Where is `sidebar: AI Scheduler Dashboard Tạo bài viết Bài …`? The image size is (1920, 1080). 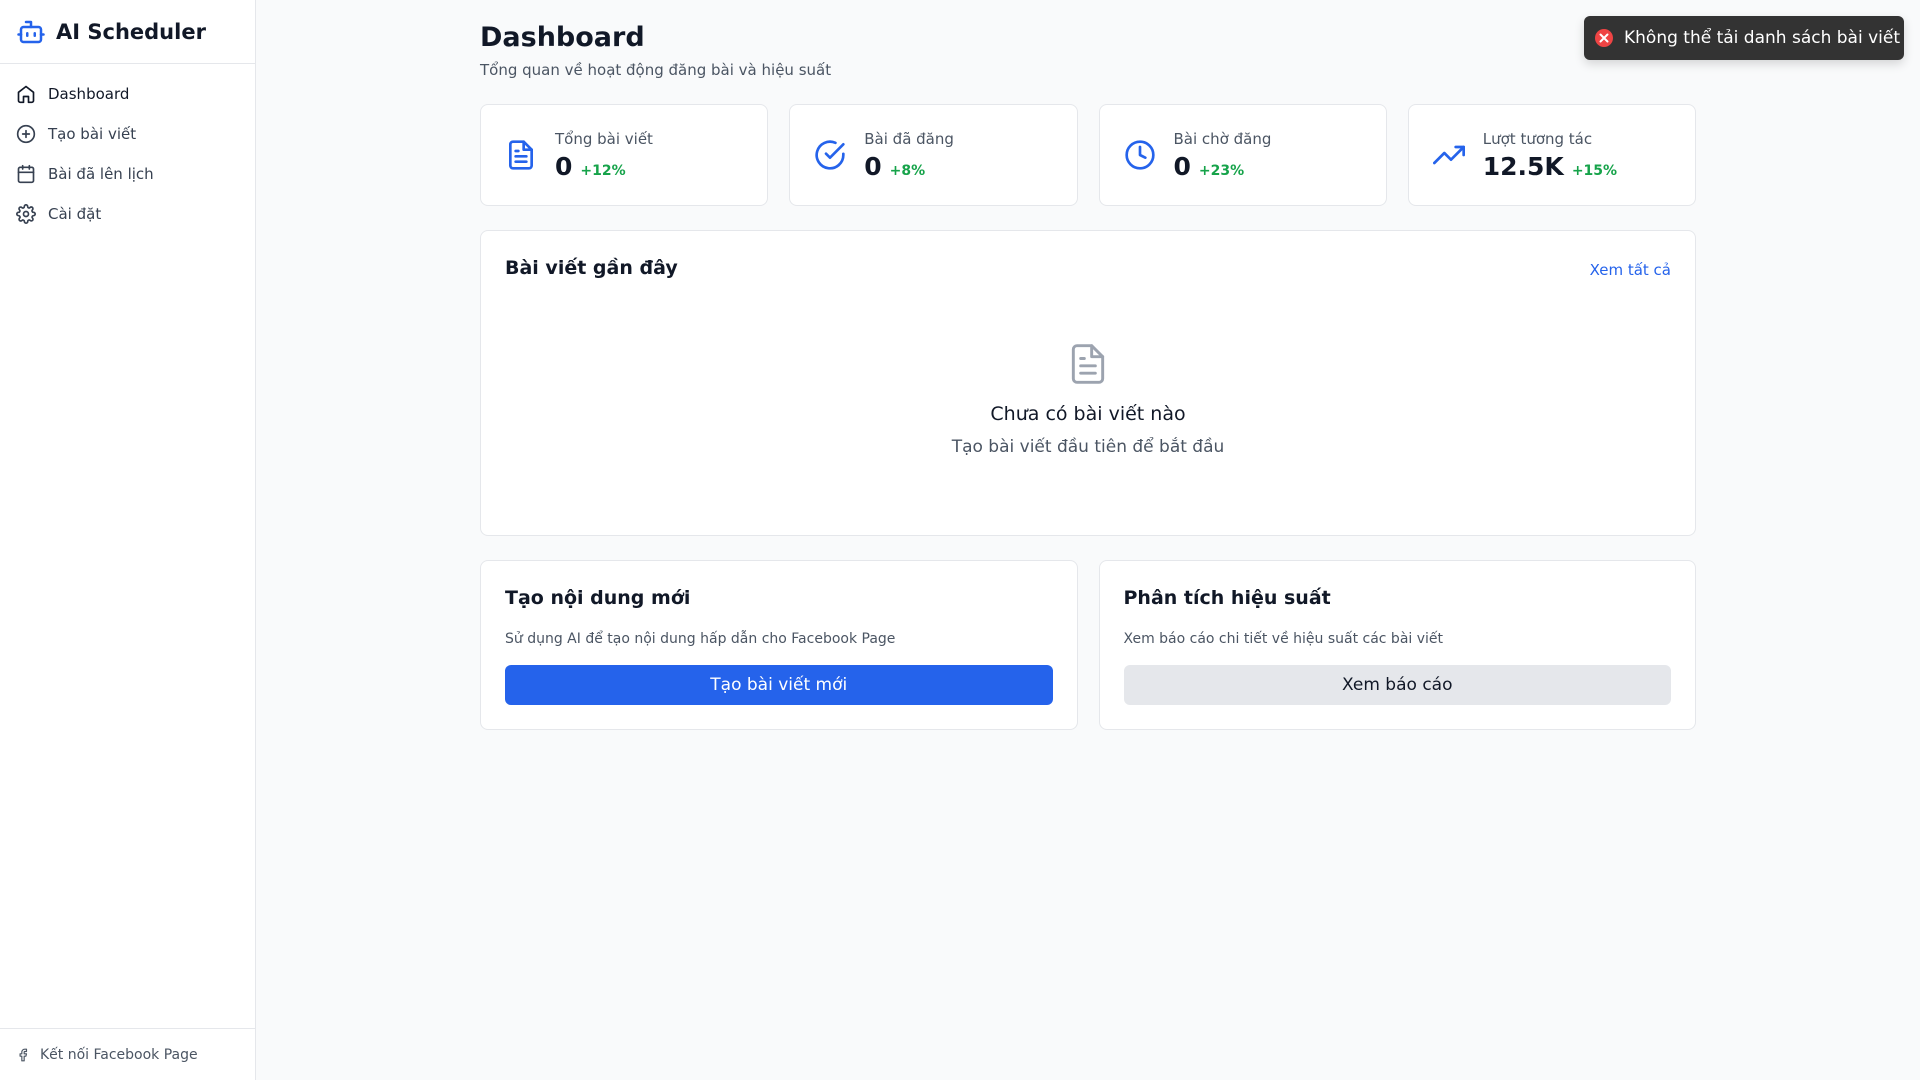
sidebar: AI Scheduler Dashboard Tạo bài viết Bài … is located at coordinates (128, 540).